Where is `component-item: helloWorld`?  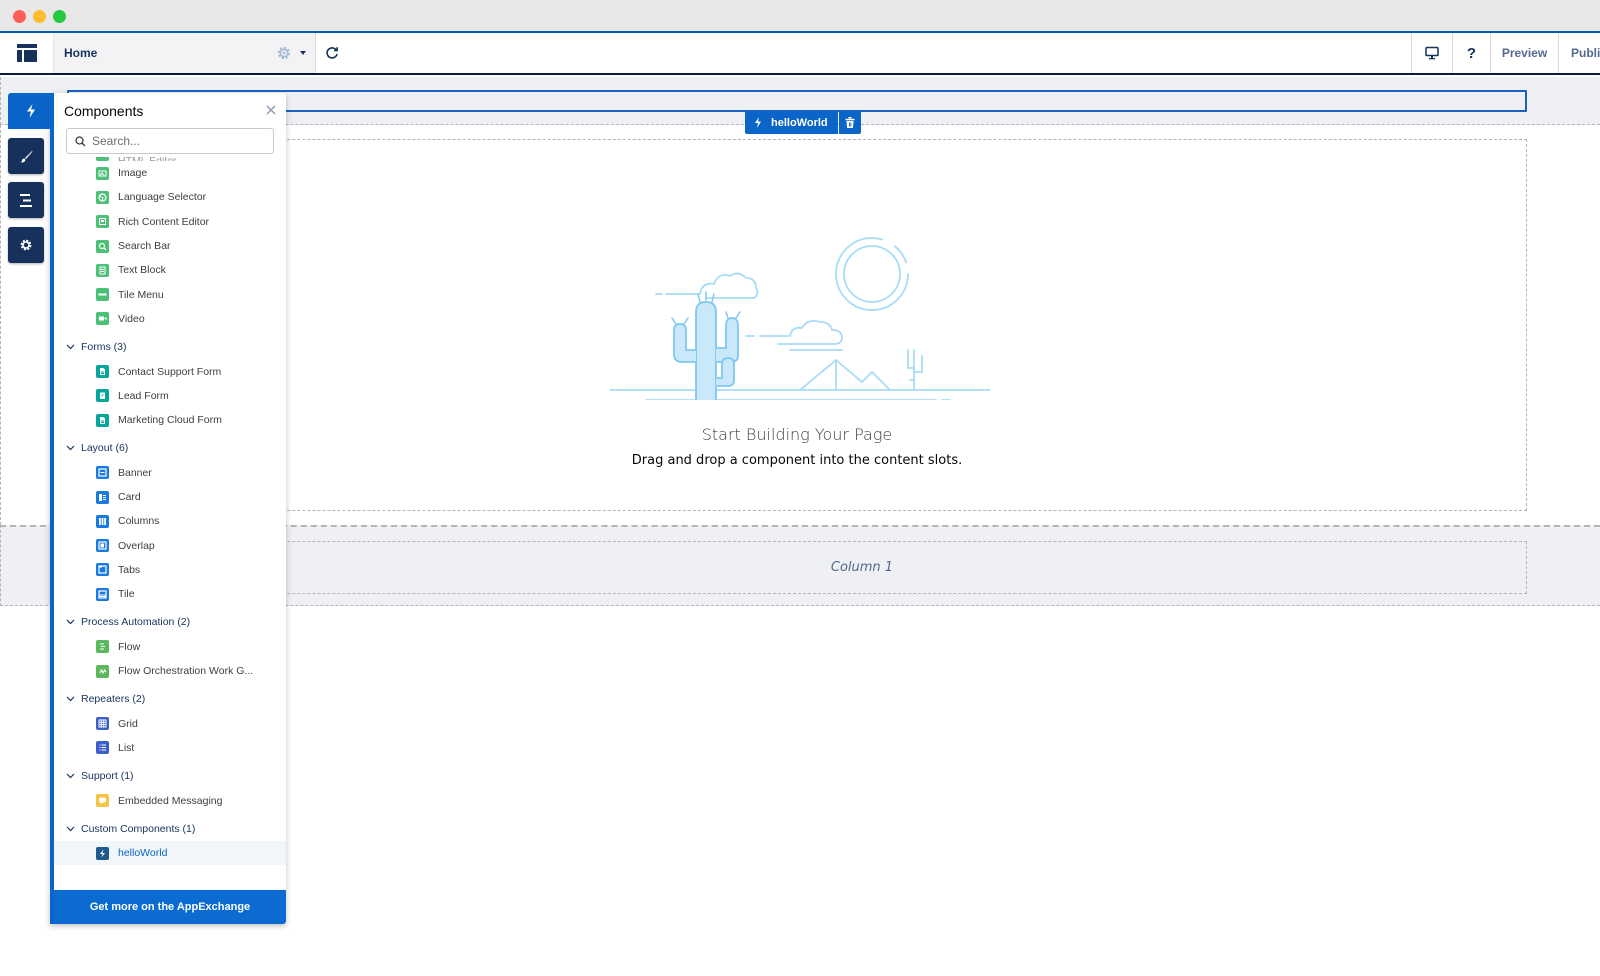 component-item: helloWorld is located at coordinates (170, 853).